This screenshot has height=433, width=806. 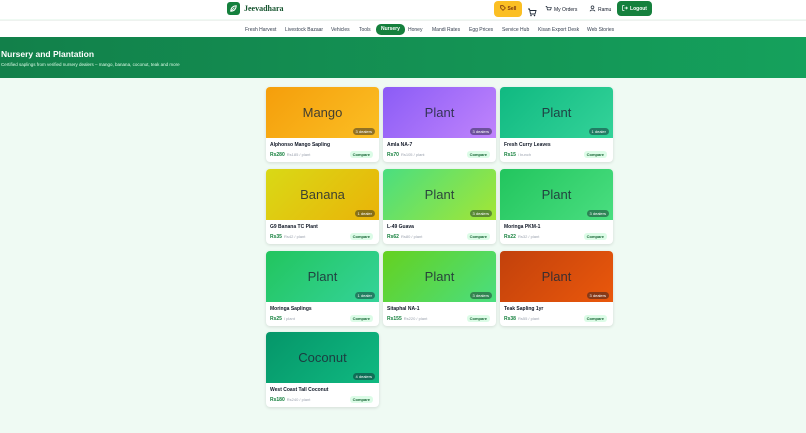 I want to click on product-image: Banana 1 dealer, so click(x=322, y=194).